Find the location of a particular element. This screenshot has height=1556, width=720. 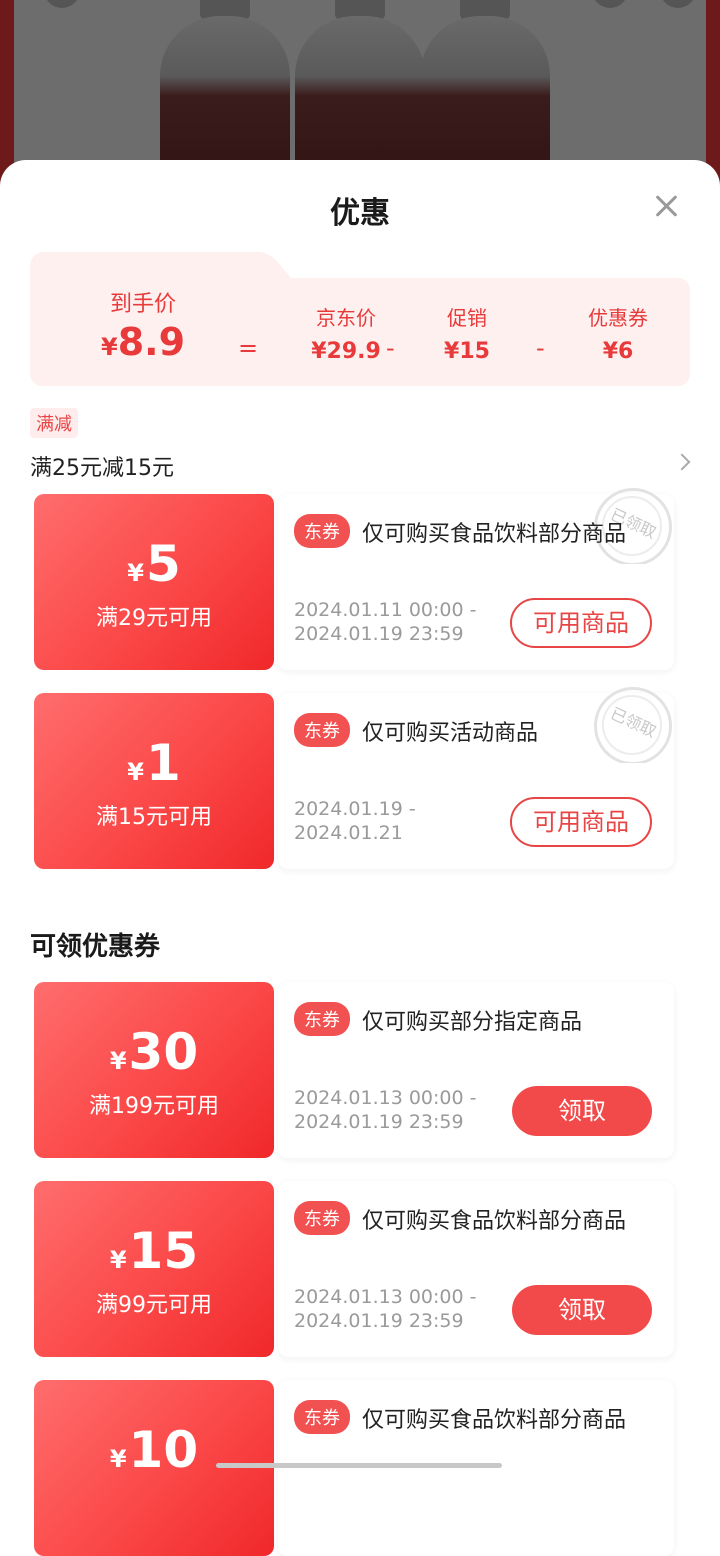

coupon-price: 优惠券 ¥6 is located at coordinates (618, 333).